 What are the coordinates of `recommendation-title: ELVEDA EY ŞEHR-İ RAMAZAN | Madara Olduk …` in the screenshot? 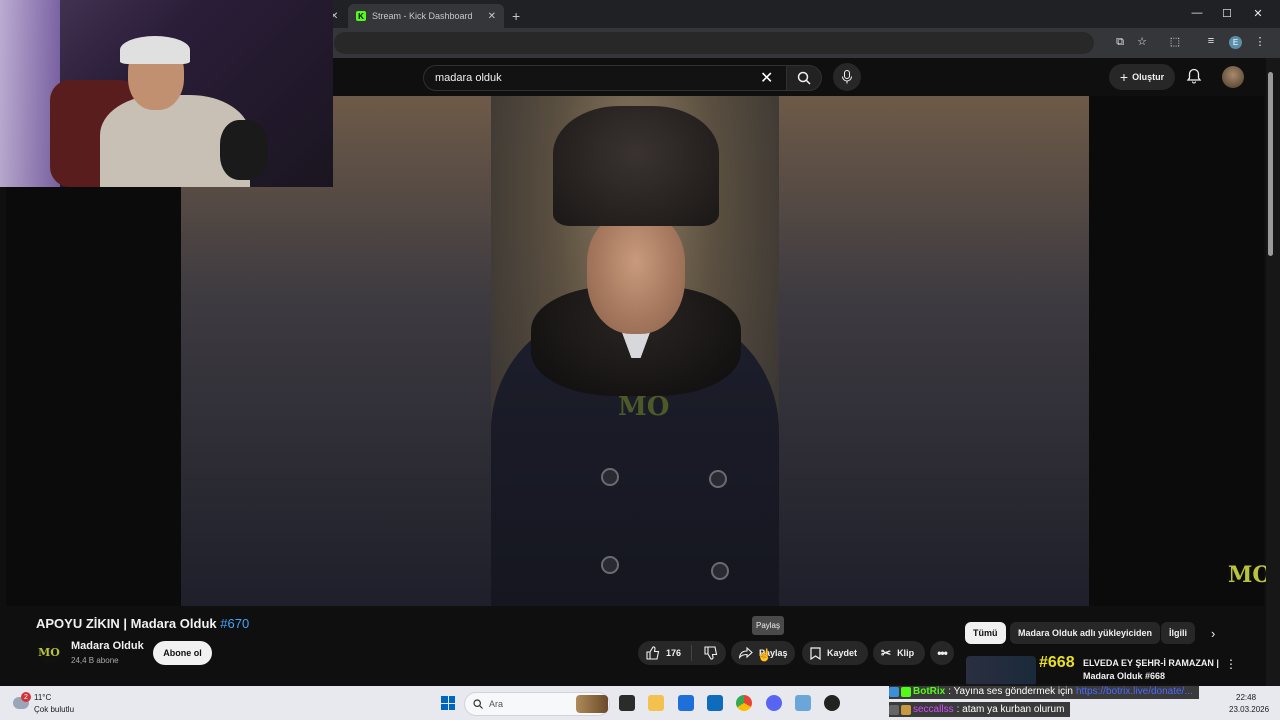 It's located at (1153, 670).